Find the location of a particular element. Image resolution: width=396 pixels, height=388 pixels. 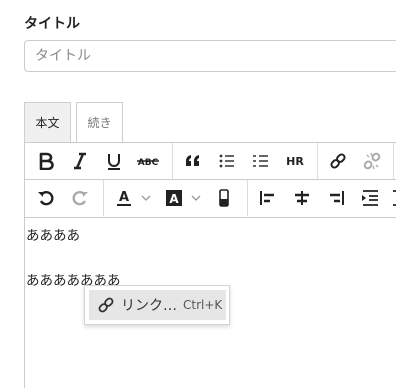

font-color-button: A is located at coordinates (124, 198).